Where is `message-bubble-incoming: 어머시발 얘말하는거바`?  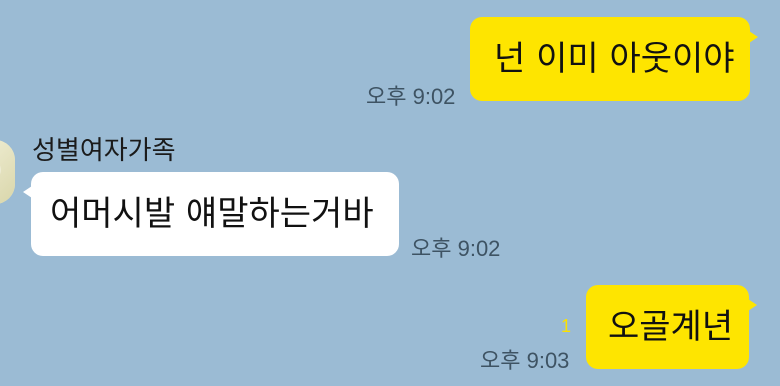 message-bubble-incoming: 어머시발 얘말하는거바 is located at coordinates (211, 214).